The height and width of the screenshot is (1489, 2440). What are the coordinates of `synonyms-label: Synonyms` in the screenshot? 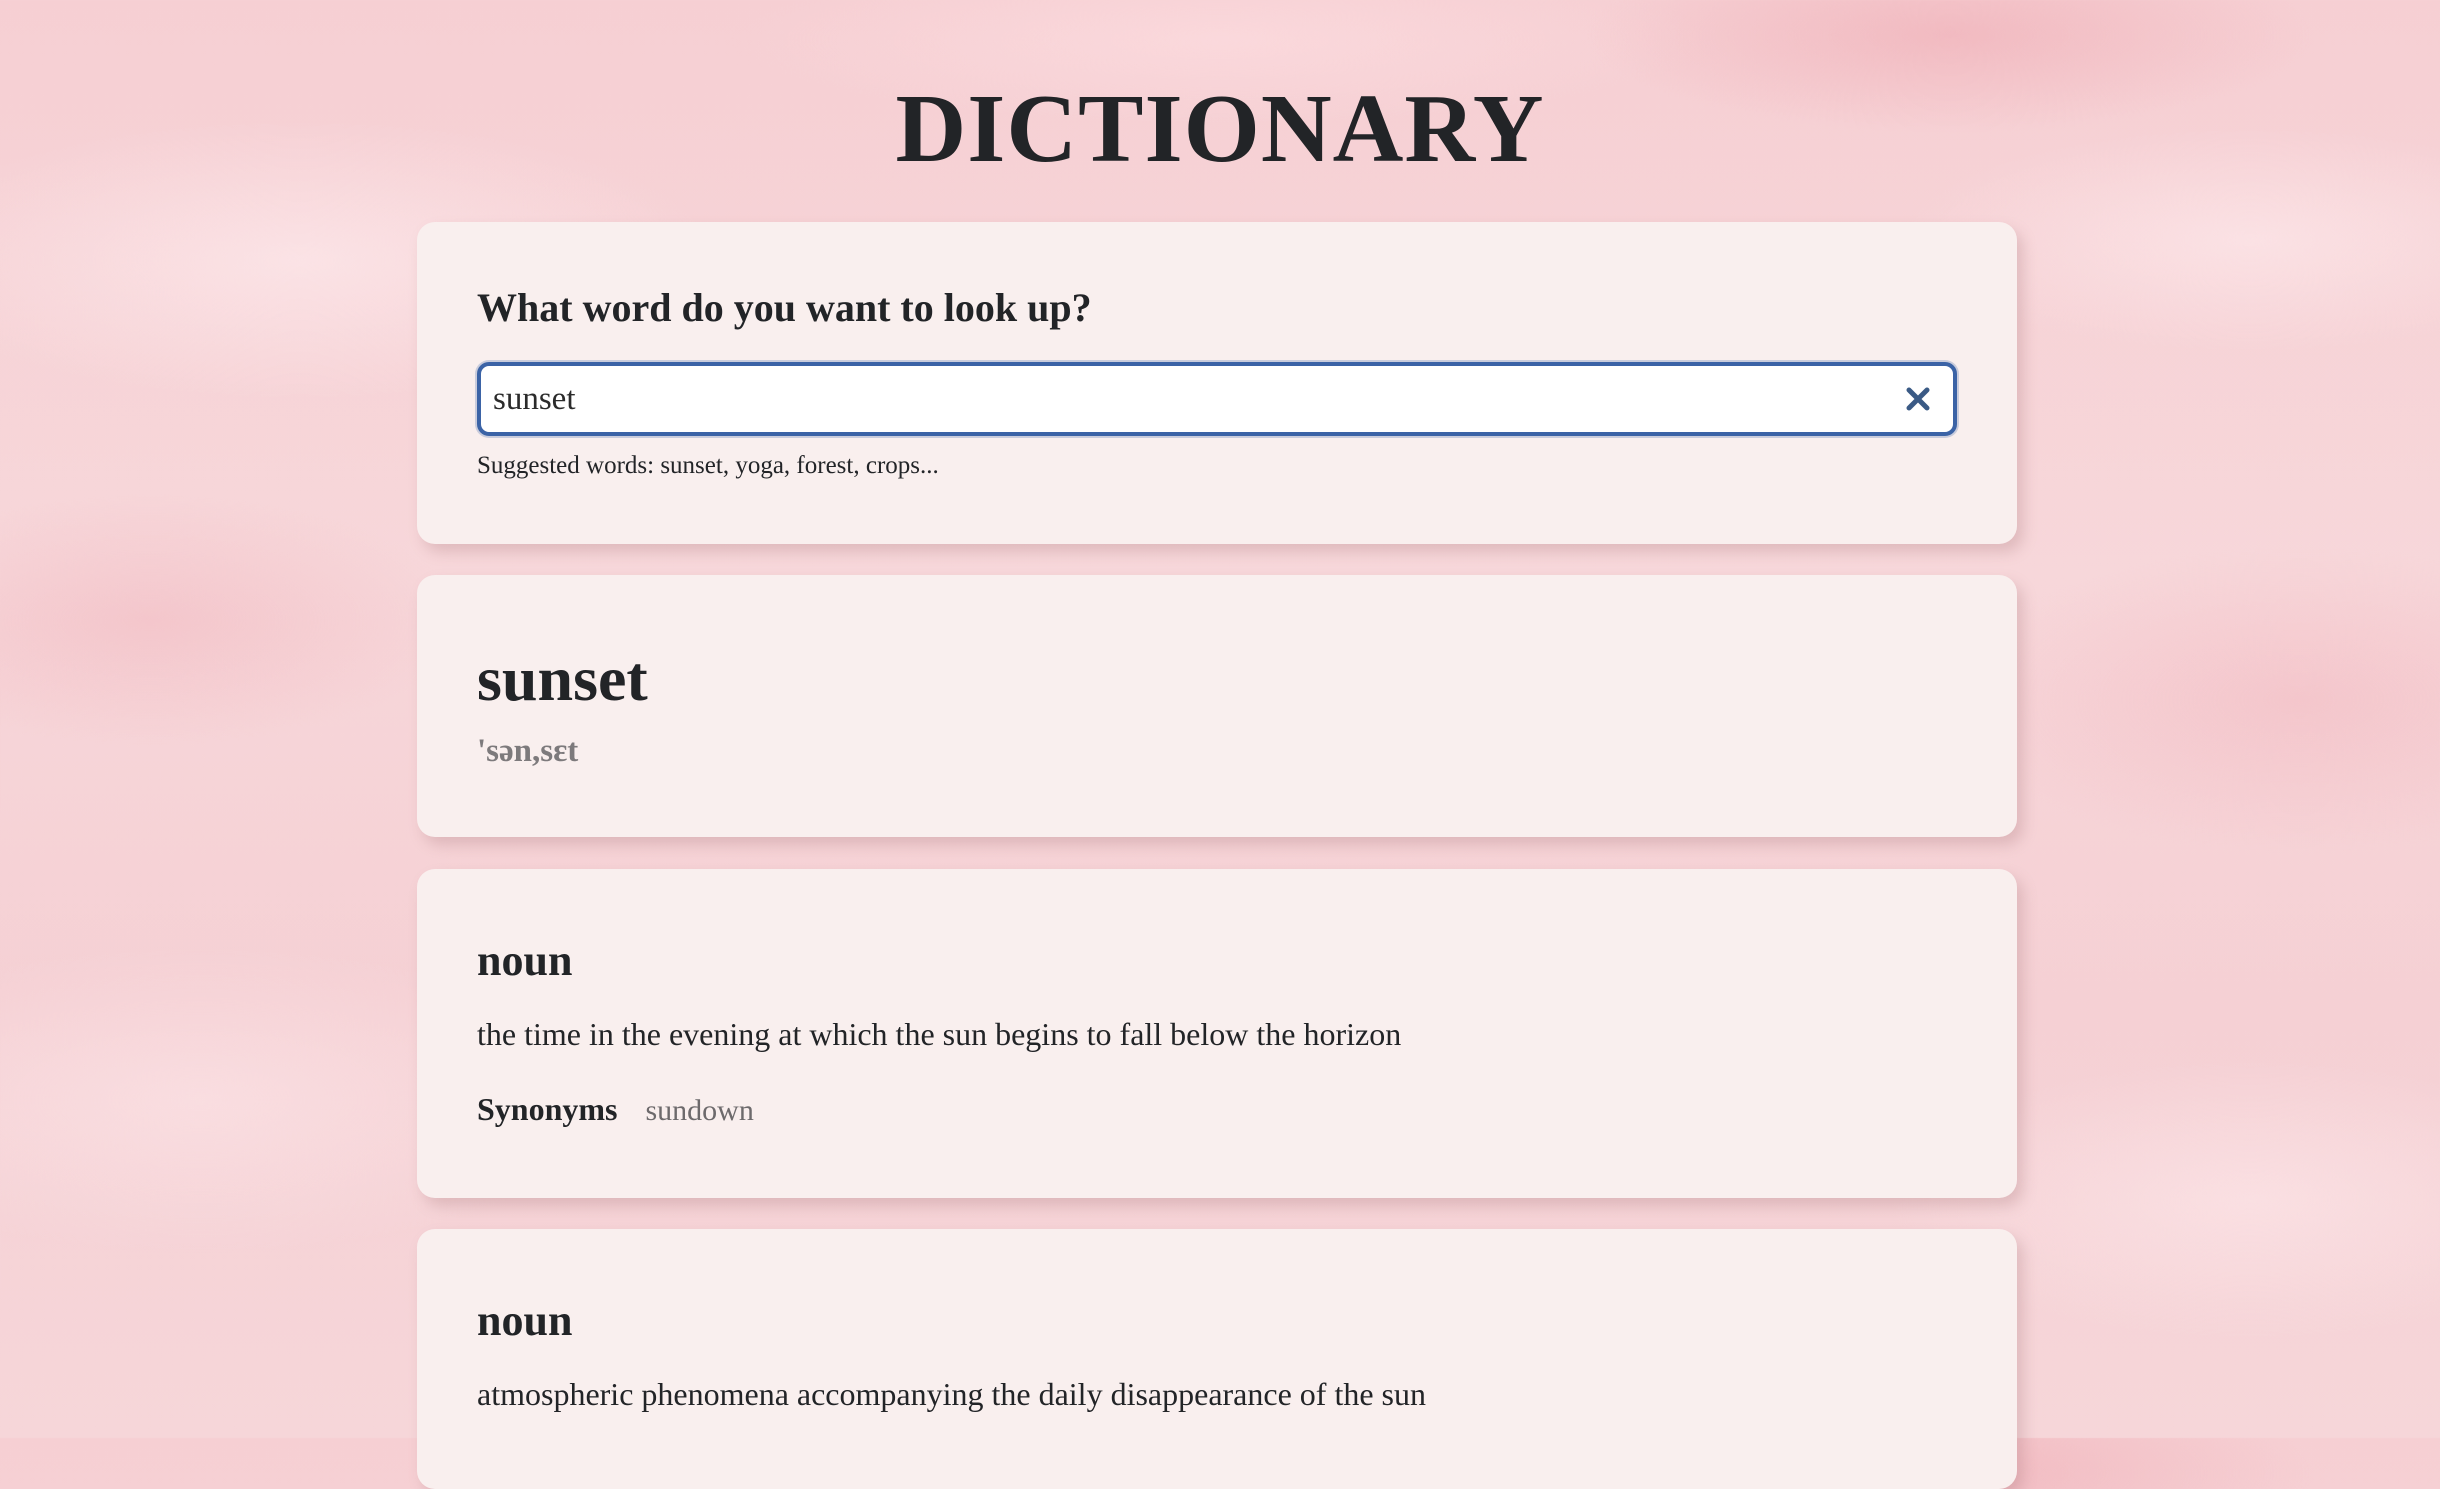 It's located at (547, 1109).